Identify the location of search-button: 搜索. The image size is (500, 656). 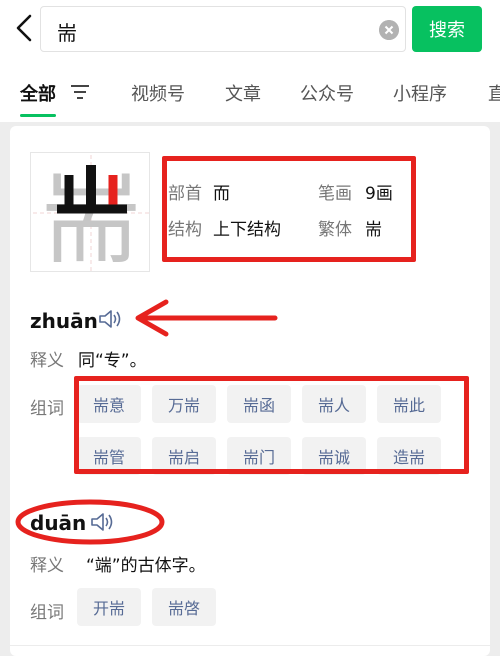
(447, 29).